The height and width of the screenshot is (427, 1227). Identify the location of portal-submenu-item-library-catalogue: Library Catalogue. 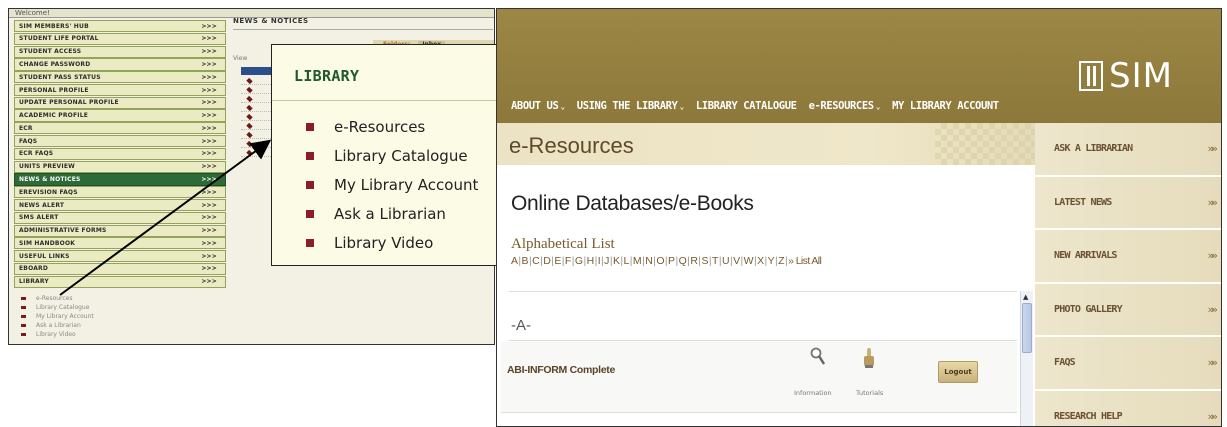
(121, 307).